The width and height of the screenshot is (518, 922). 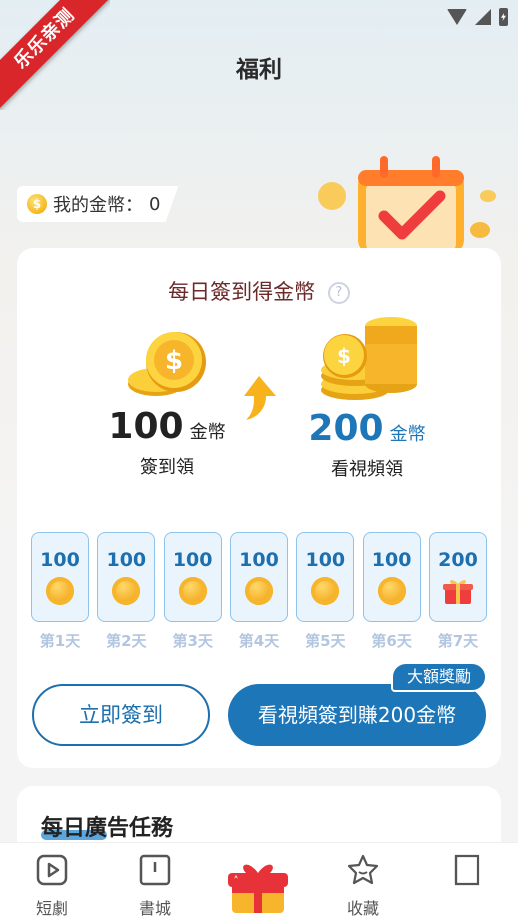 I want to click on signin-amount: 100, so click(x=146, y=426).